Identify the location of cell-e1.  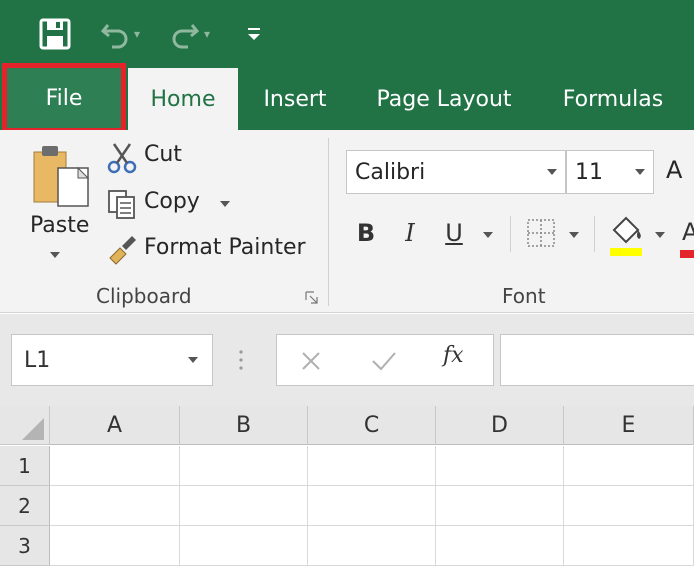
(629, 466).